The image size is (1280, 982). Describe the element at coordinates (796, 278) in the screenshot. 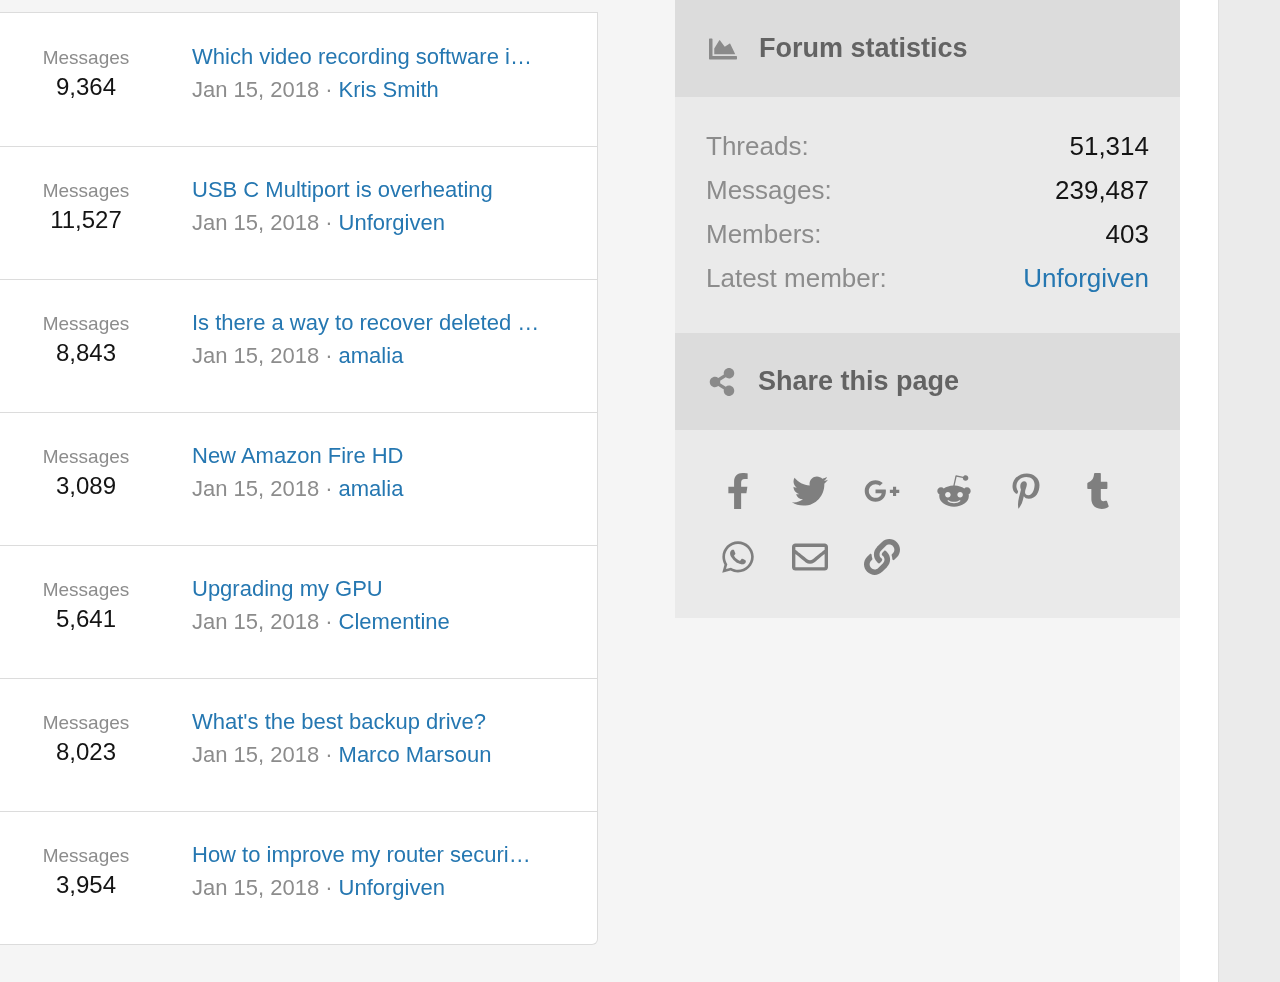

I see `stat-label: Latest member:` at that location.